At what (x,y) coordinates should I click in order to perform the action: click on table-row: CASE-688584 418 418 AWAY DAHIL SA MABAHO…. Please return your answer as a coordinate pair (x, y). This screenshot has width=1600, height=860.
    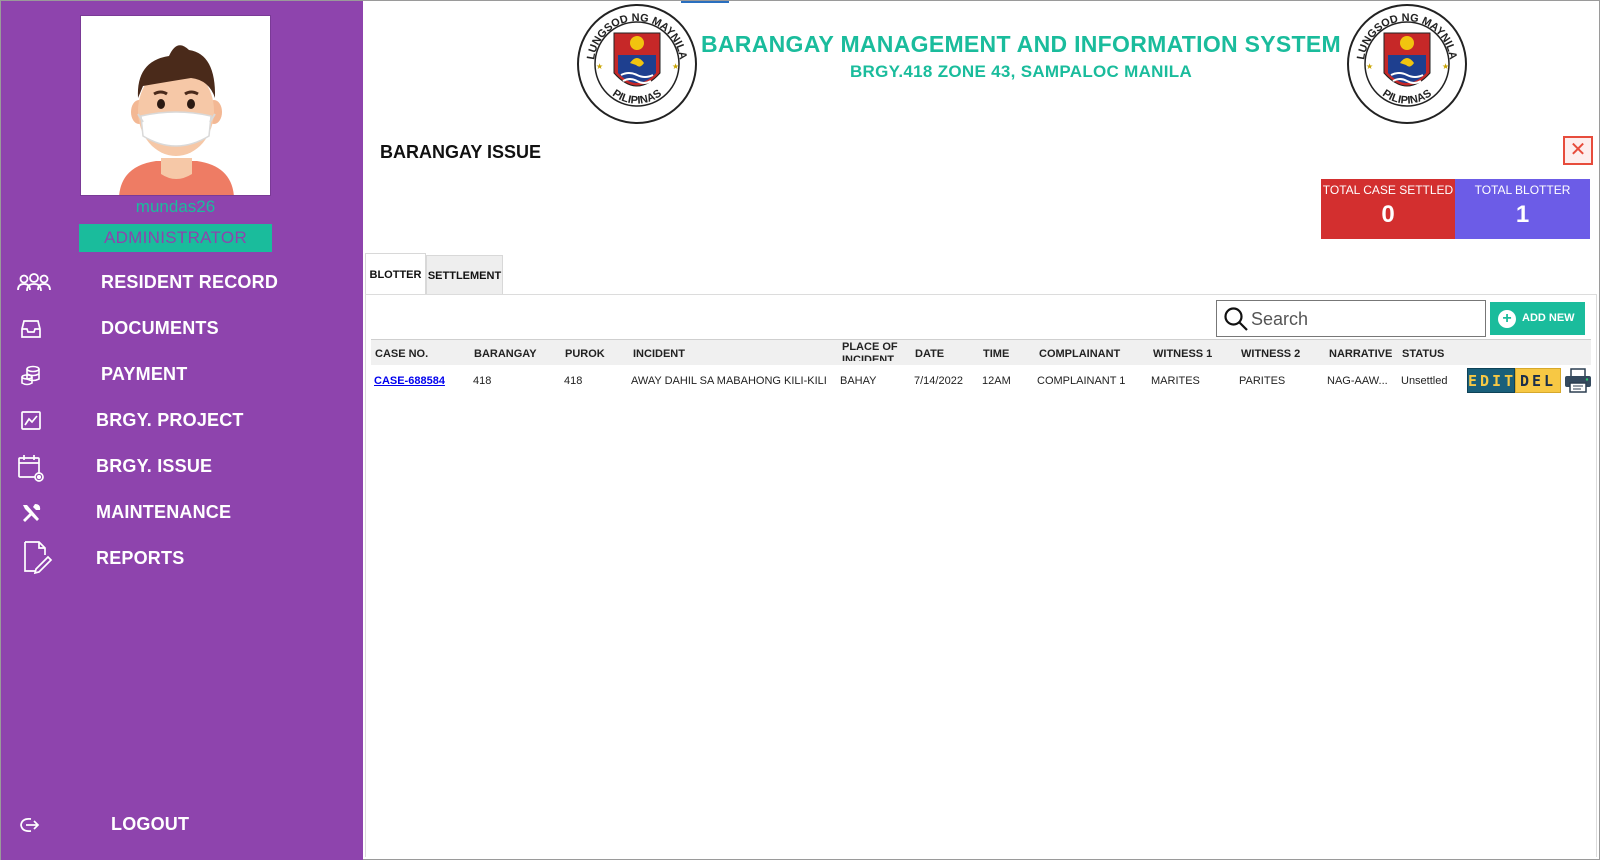
    Looking at the image, I should click on (981, 381).